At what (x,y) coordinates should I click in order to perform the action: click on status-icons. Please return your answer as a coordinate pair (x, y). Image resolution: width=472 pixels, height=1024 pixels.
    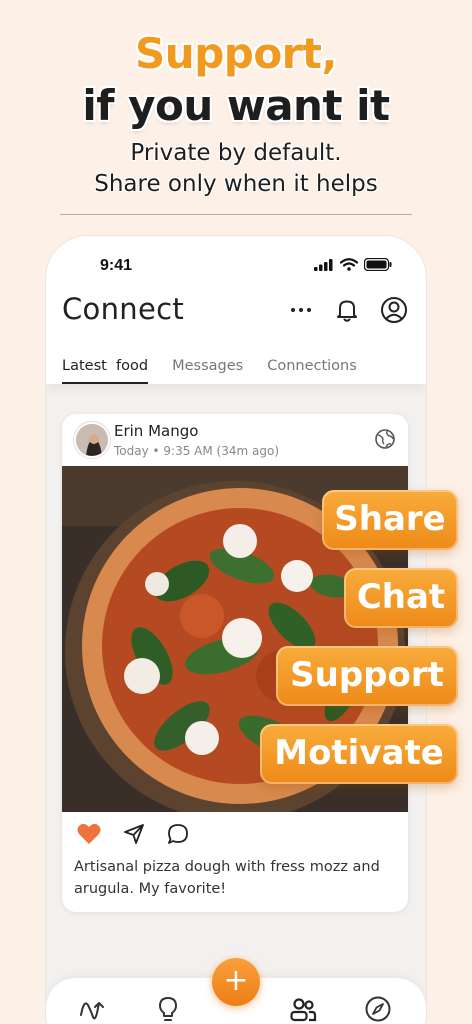
    Looking at the image, I should click on (353, 264).